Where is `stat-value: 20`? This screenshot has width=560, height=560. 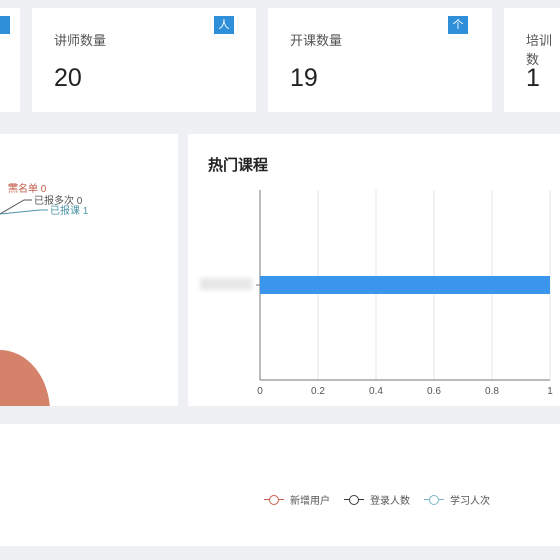 stat-value: 20 is located at coordinates (68, 78).